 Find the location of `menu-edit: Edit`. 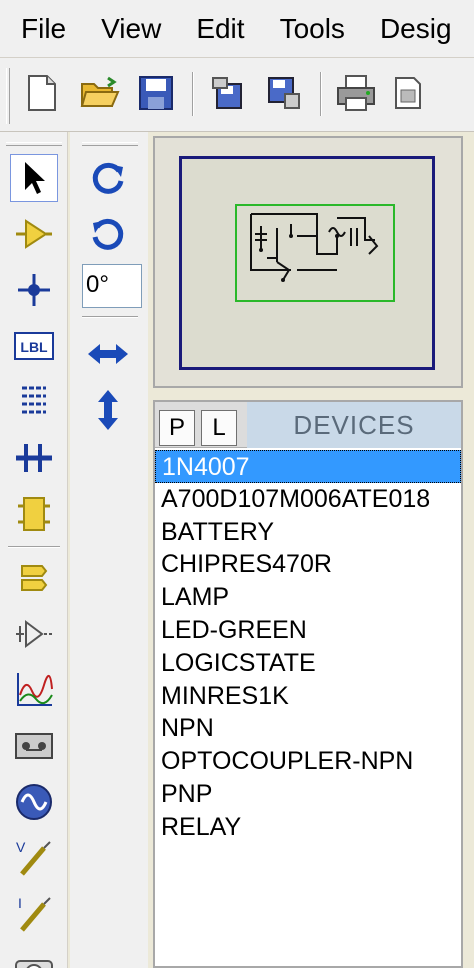

menu-edit: Edit is located at coordinates (216, 28).